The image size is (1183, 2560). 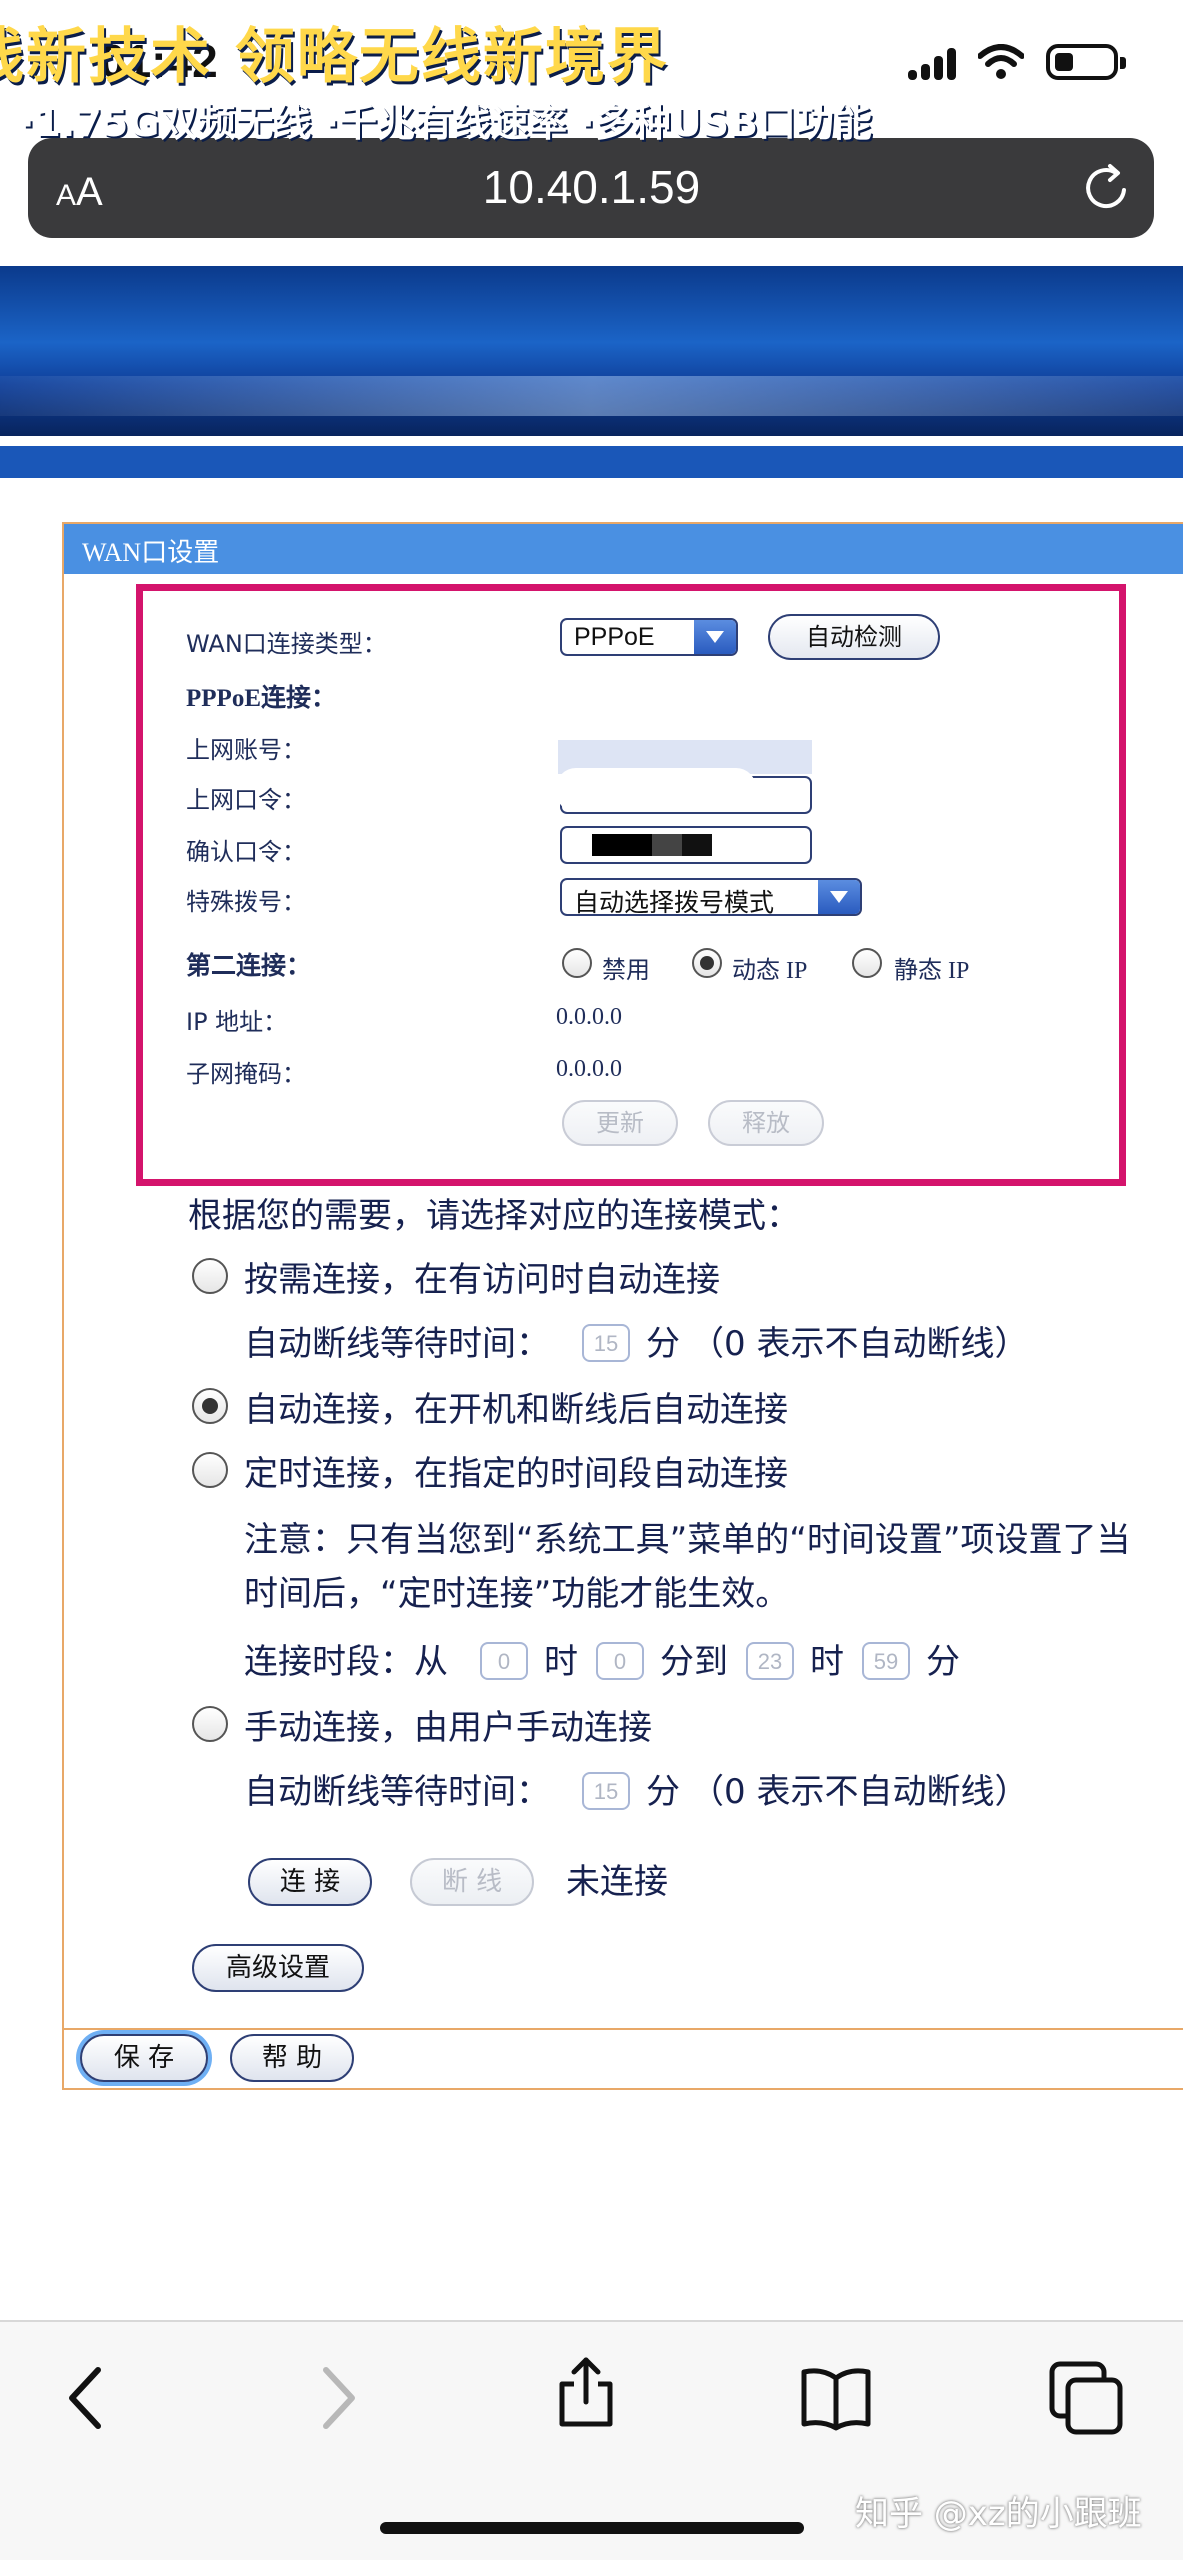 I want to click on from-hour-field: 0, so click(x=504, y=1661).